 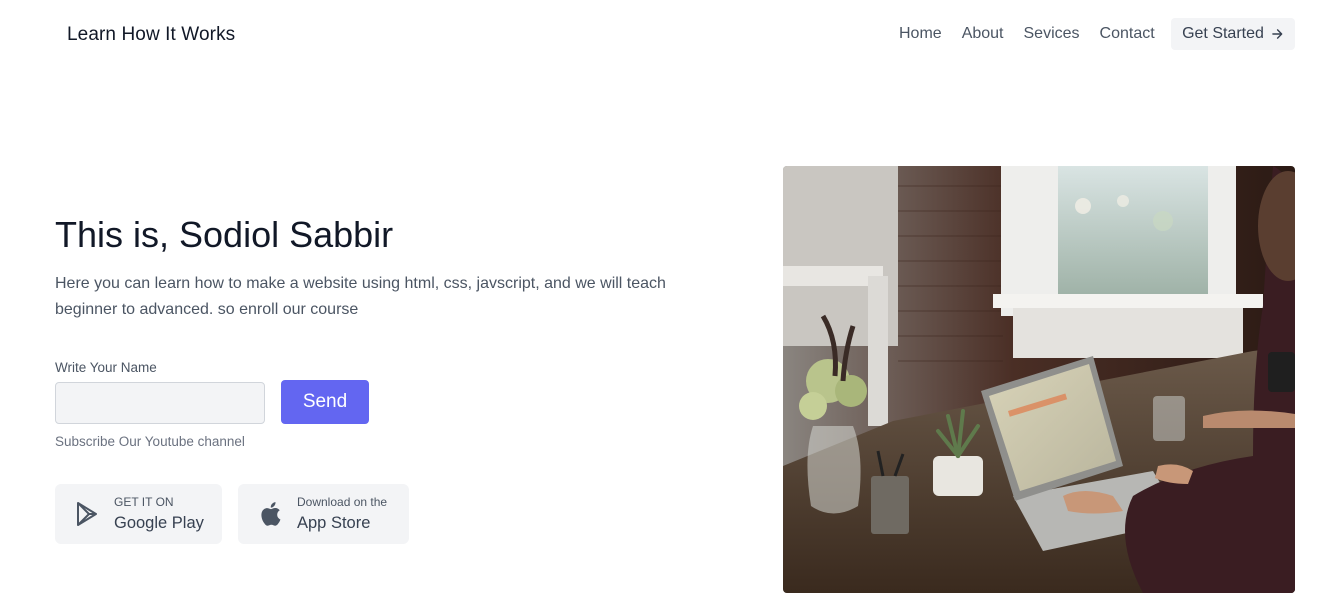 I want to click on app-store-small: Download on the, so click(x=342, y=501).